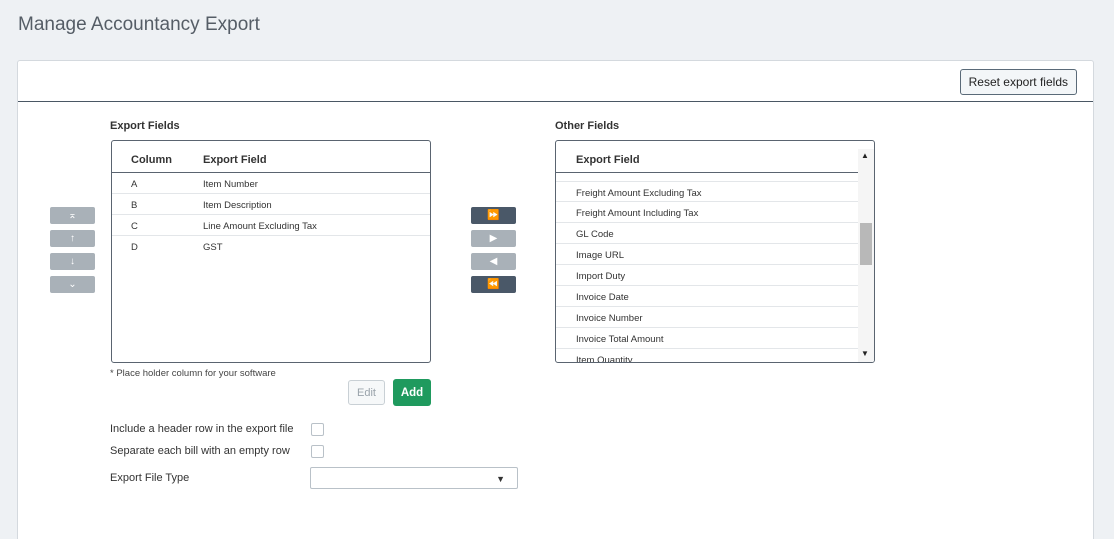  I want to click on table-row: C Line Amount Excluding Tax, so click(271, 225).